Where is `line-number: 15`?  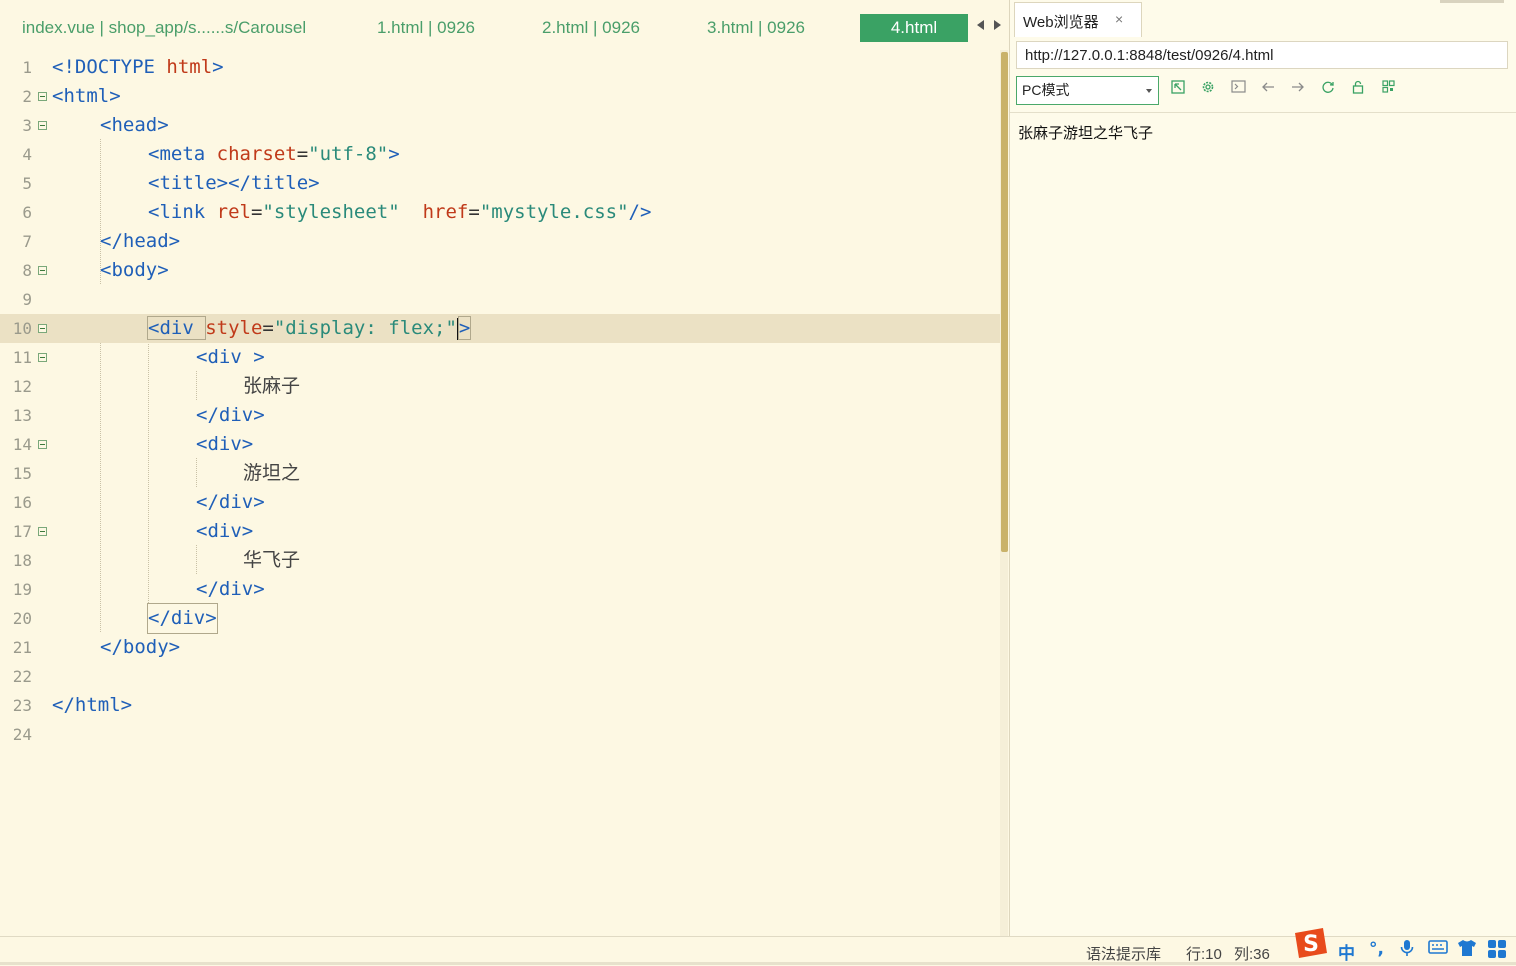
line-number: 15 is located at coordinates (22, 473).